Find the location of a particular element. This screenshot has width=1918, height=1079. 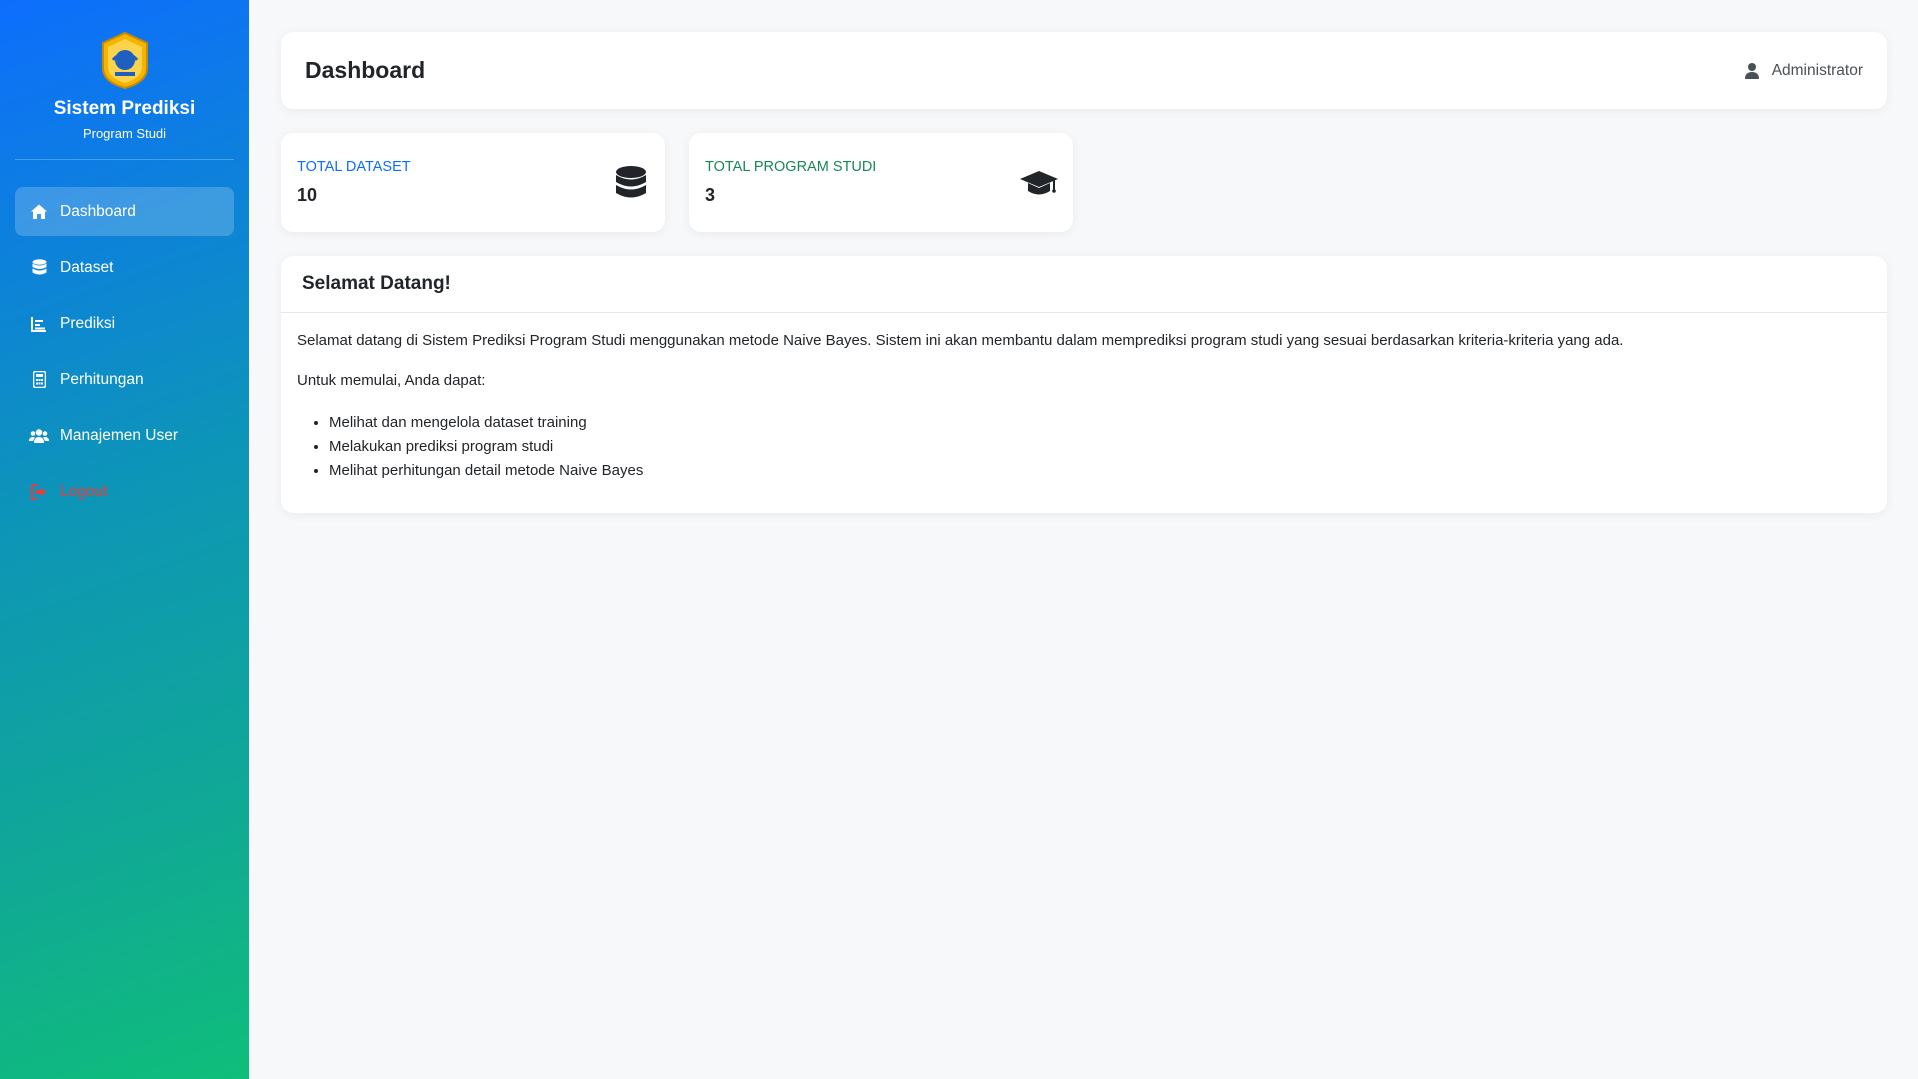

brand: Sistem Prediksi Program Studi is located at coordinates (124, 70).